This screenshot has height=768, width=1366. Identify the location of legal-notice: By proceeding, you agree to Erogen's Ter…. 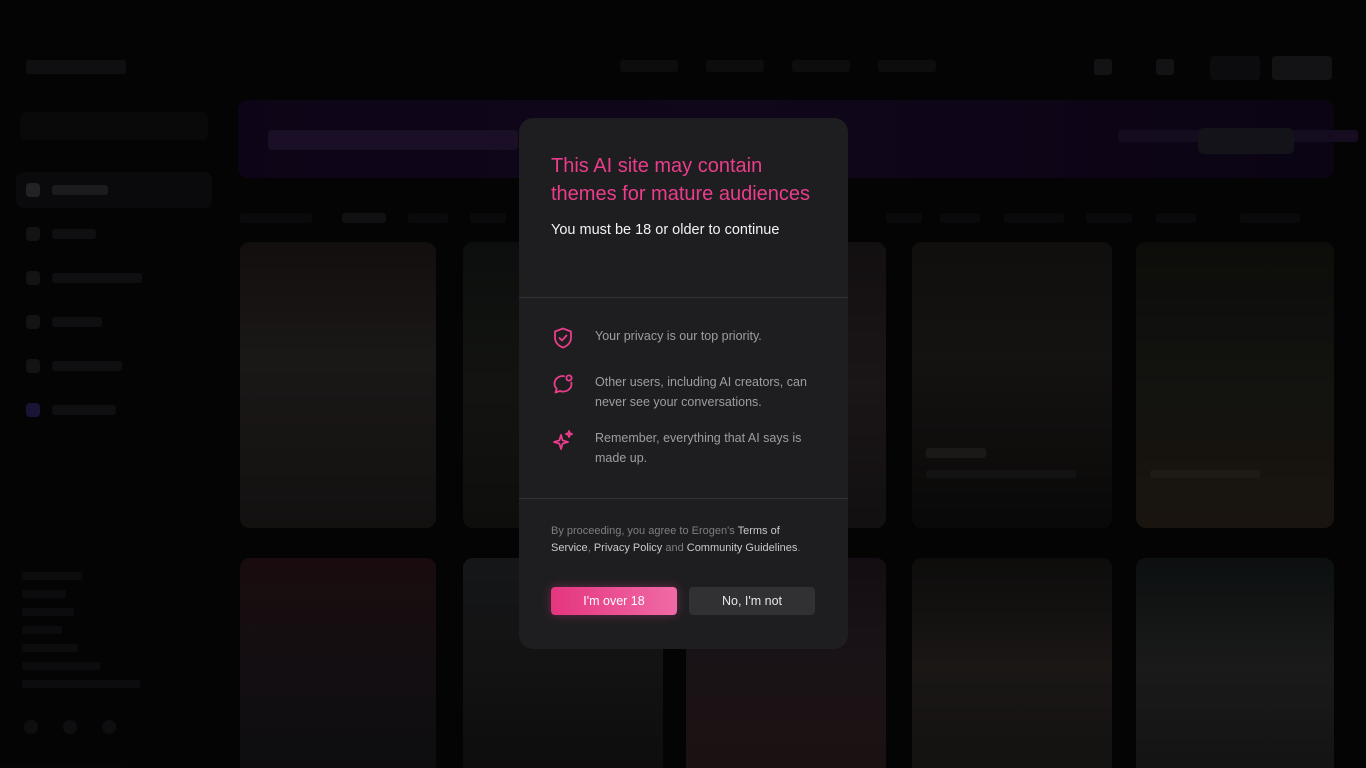
(676, 539).